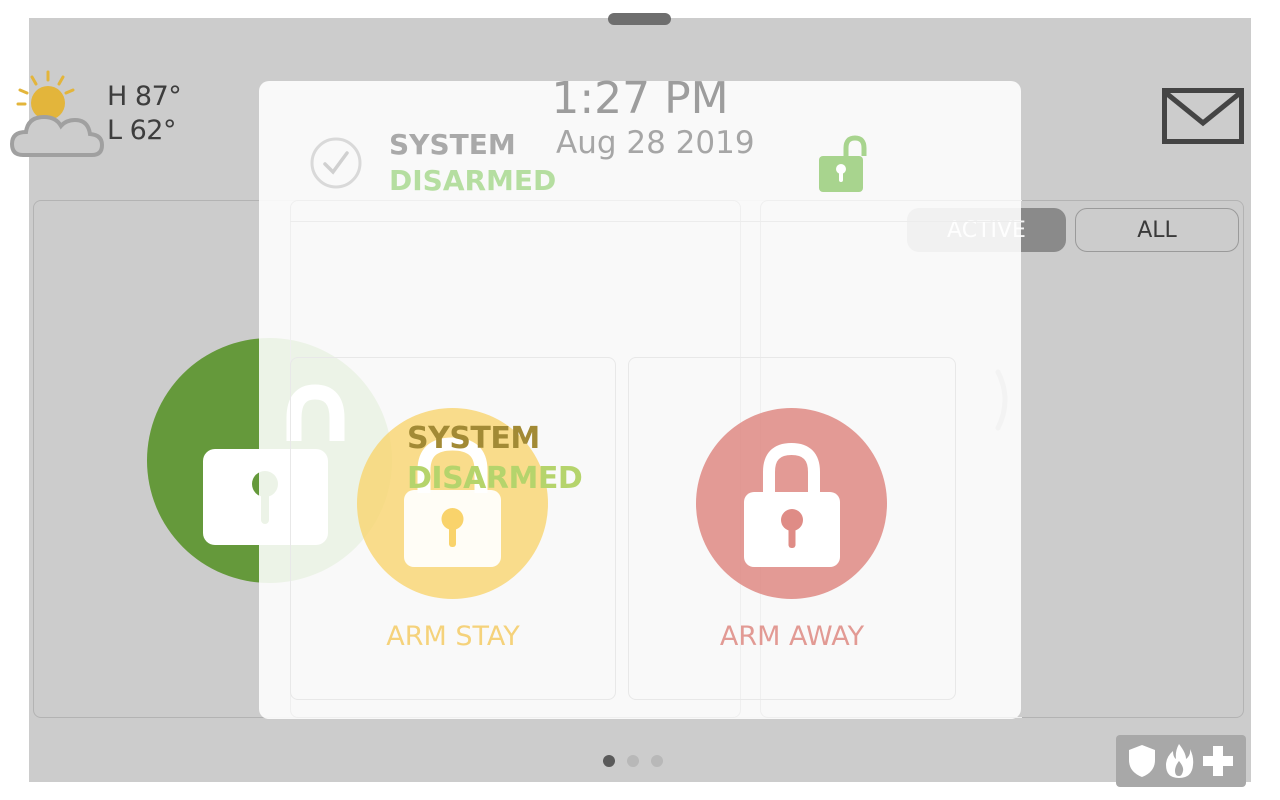 This screenshot has height=800, width=1280. I want to click on mail-icon, so click(1203, 116).